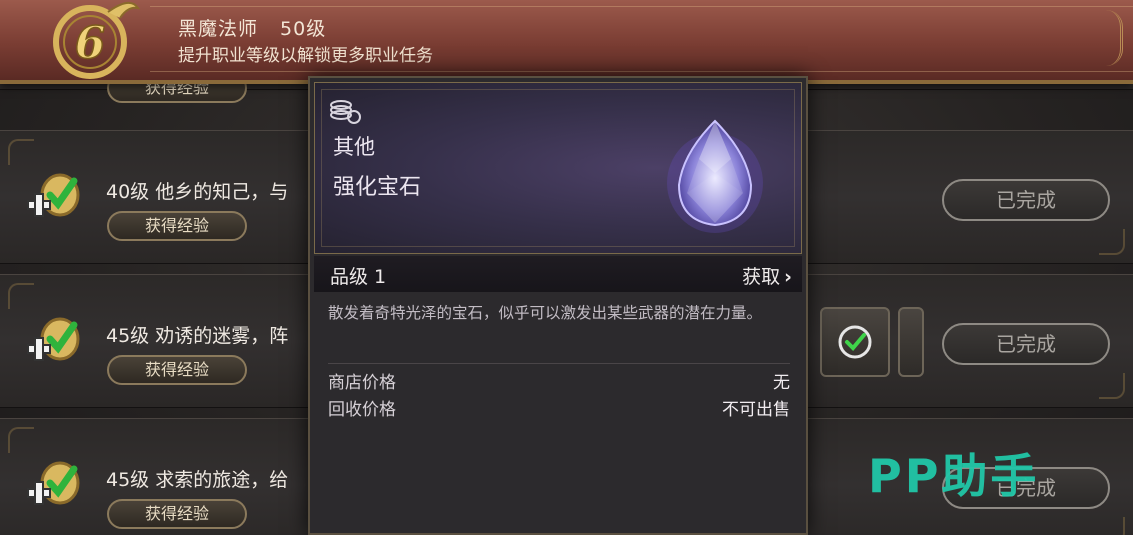 The width and height of the screenshot is (1133, 535). Describe the element at coordinates (90, 43) in the screenshot. I see `emblem-number: 6` at that location.